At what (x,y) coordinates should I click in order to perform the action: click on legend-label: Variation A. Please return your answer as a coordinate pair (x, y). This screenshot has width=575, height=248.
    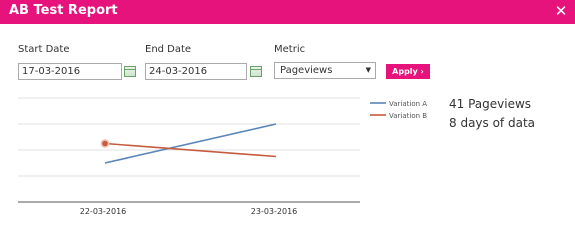
    Looking at the image, I should click on (408, 104).